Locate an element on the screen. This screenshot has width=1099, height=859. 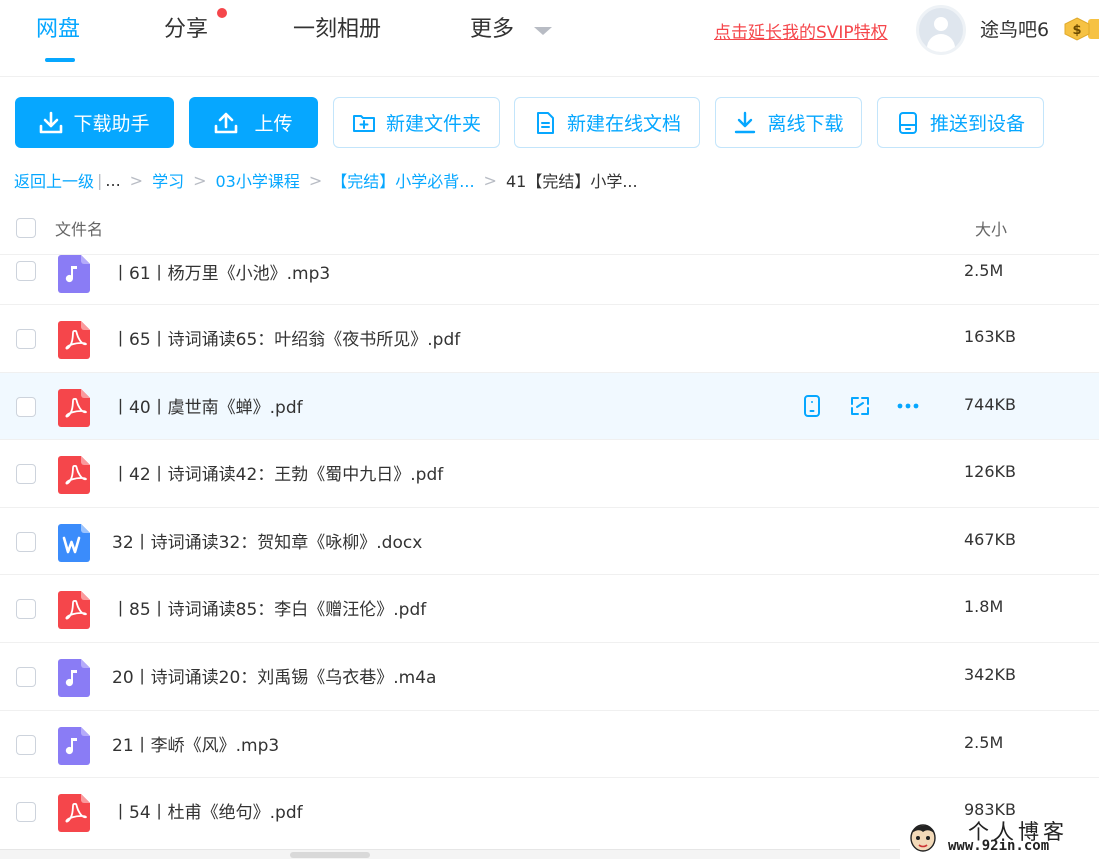
avatar is located at coordinates (941, 30).